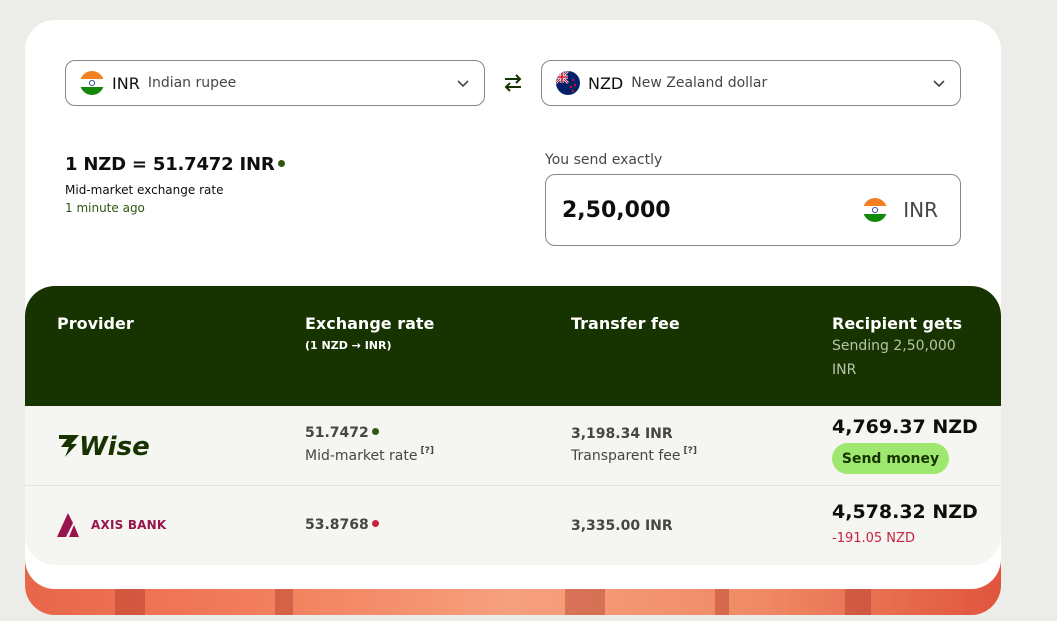  Describe the element at coordinates (129, 525) in the screenshot. I see `axis-bank-name: AXIS BANK` at that location.